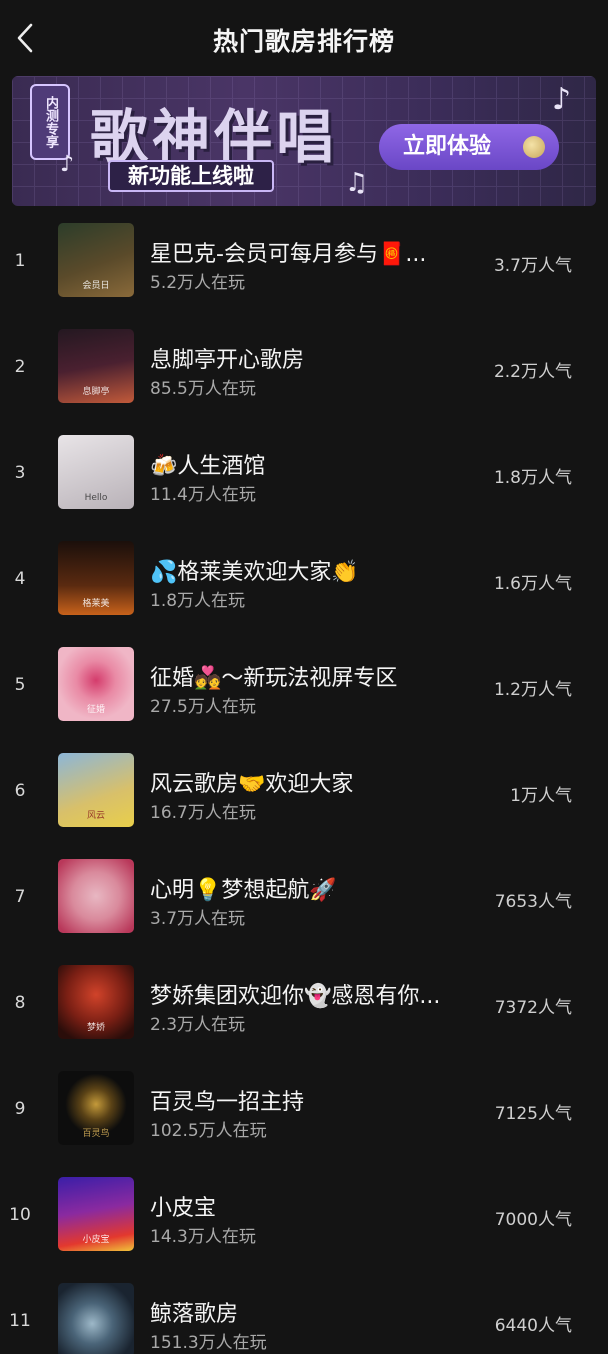 The width and height of the screenshot is (608, 1354). Describe the element at coordinates (532, 690) in the screenshot. I see `popularity-count: 1.2万人气` at that location.